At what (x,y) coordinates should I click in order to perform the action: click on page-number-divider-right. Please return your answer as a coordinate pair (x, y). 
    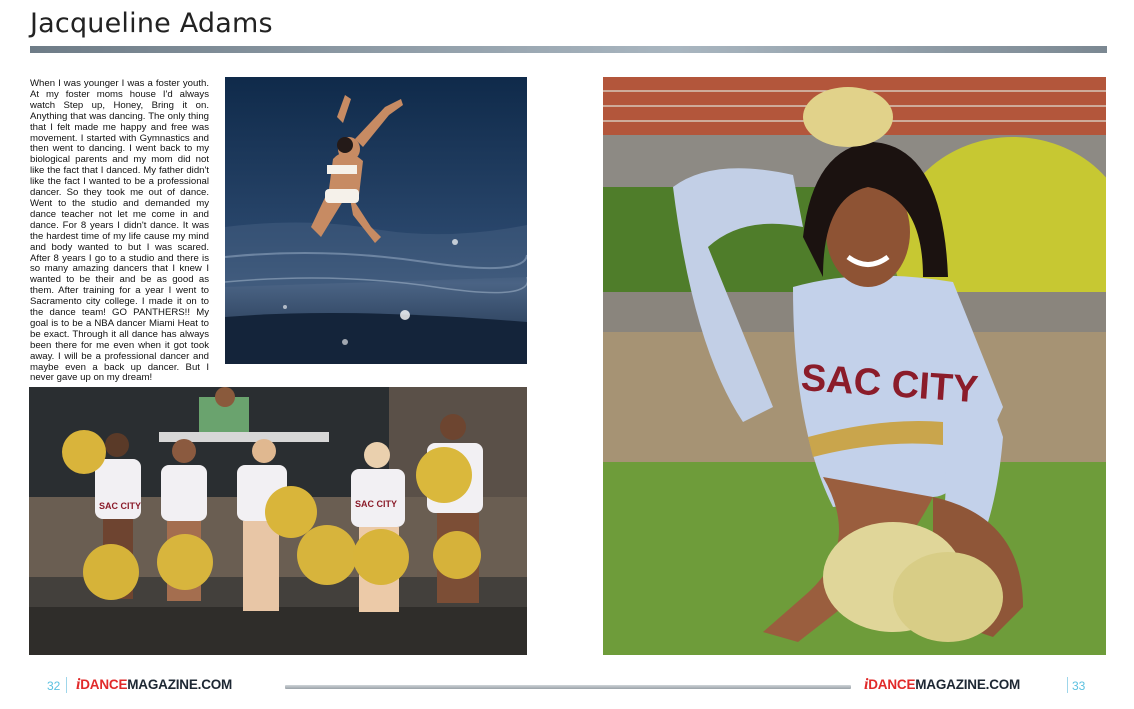
    Looking at the image, I should click on (1067, 685).